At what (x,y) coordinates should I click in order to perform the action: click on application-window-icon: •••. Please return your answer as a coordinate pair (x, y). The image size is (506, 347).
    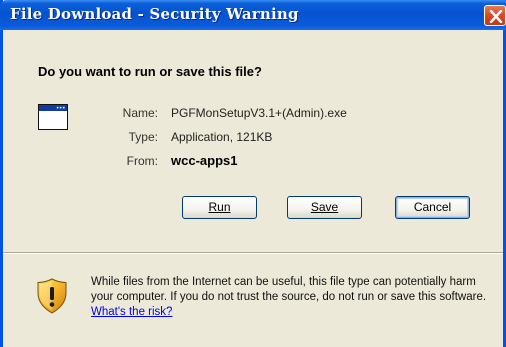
    Looking at the image, I should click on (53, 117).